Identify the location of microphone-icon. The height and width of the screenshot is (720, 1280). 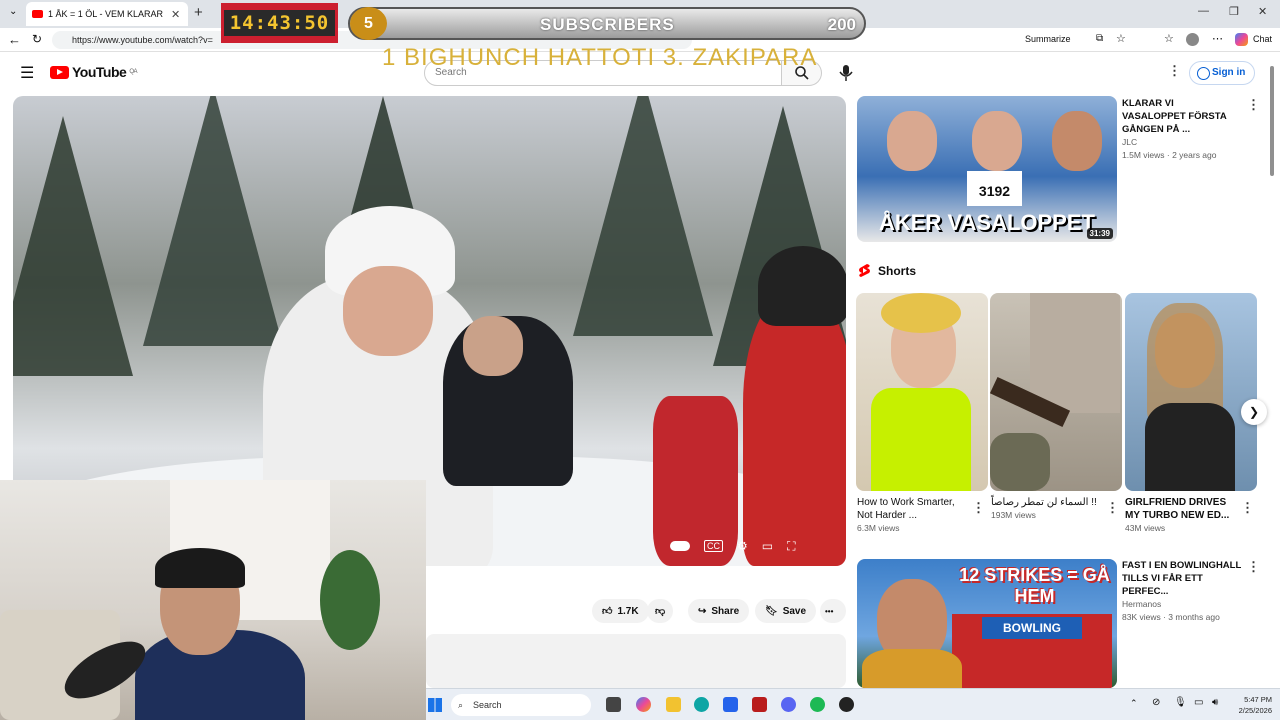
(846, 73).